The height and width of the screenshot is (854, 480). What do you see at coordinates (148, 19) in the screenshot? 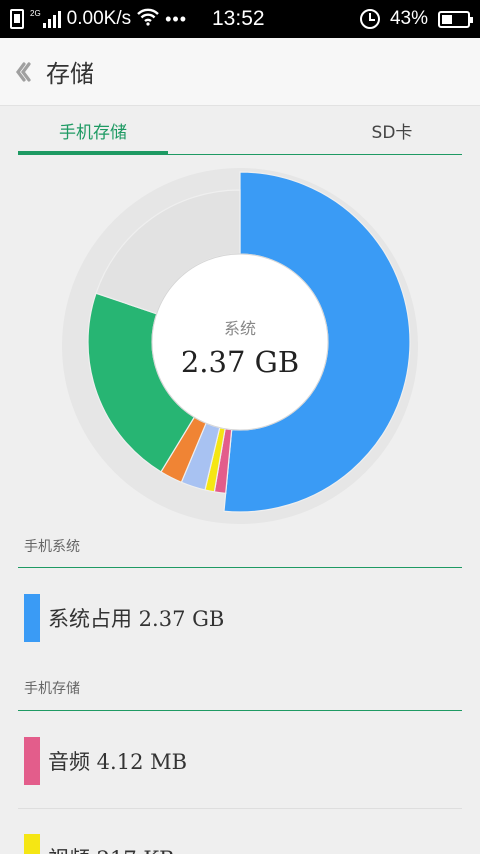
I see `wifi-icon` at bounding box center [148, 19].